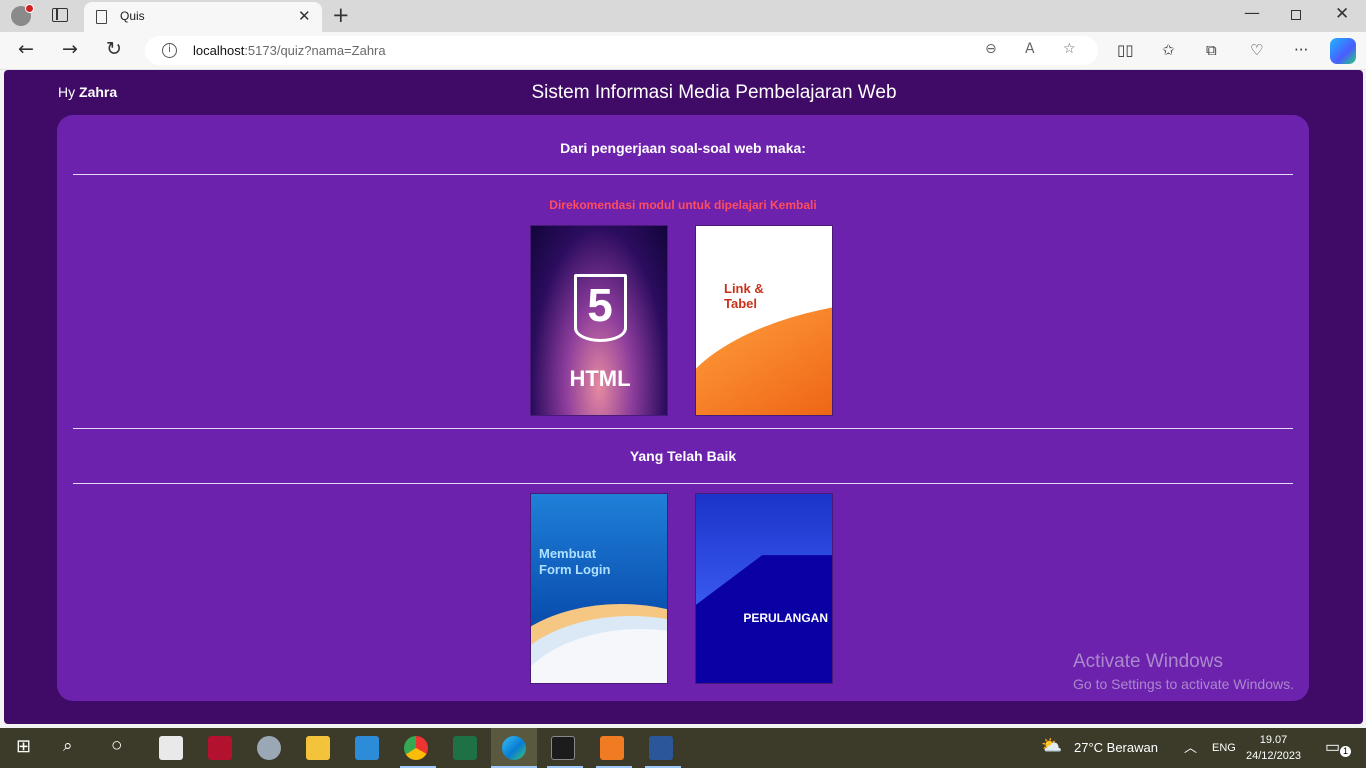 The image size is (1366, 768). What do you see at coordinates (764, 358) in the screenshot?
I see `orange-wave-decoration` at bounding box center [764, 358].